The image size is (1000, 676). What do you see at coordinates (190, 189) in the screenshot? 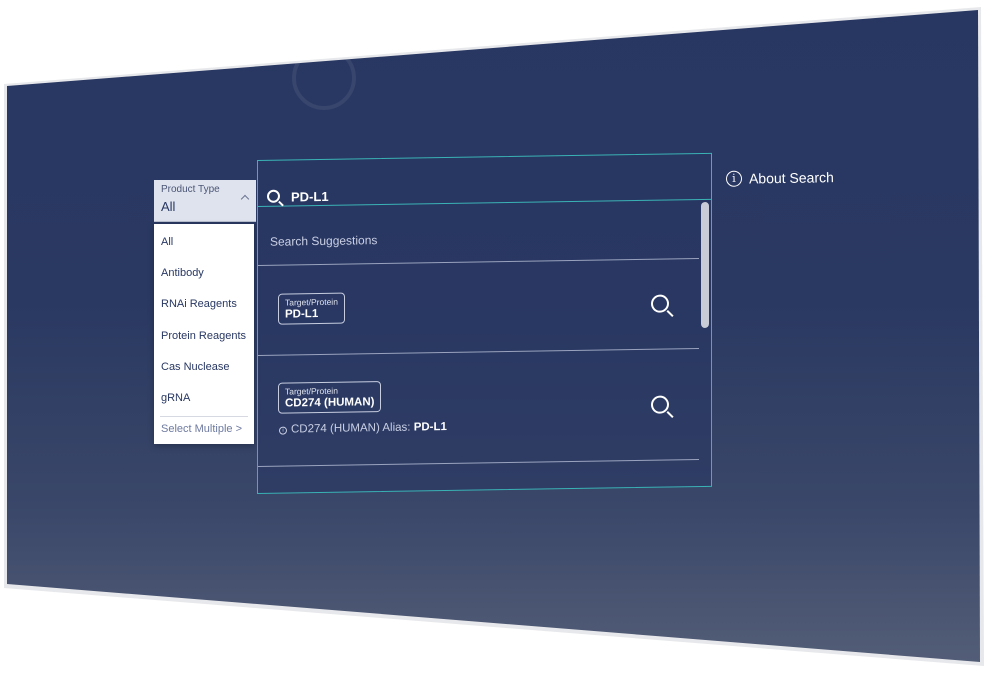
I see `product-type-label: Product Type` at bounding box center [190, 189].